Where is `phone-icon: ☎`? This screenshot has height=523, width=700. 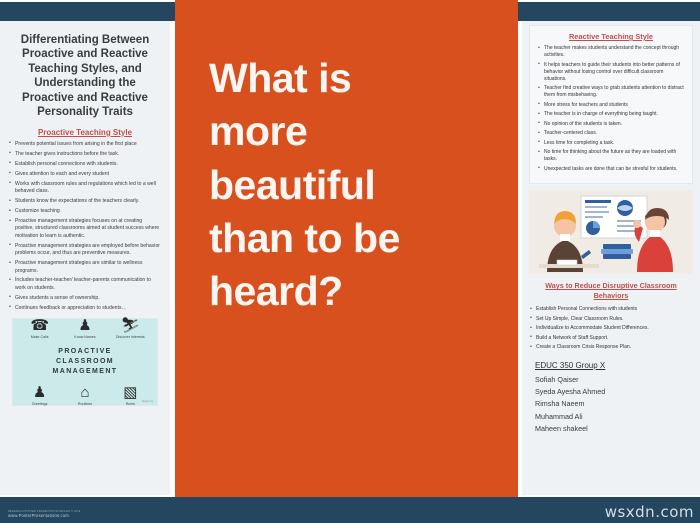 phone-icon: ☎ is located at coordinates (39, 325).